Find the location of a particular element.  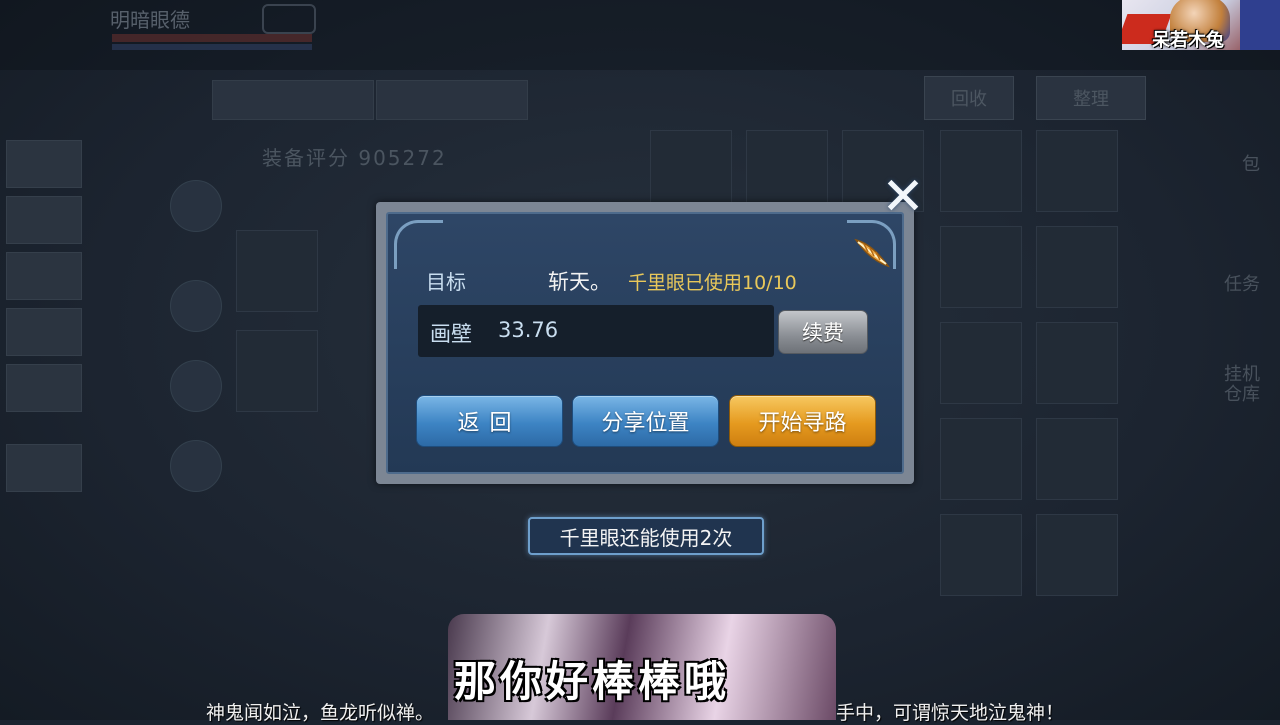

streamer-name: 呆若木兔 is located at coordinates (1188, 40).